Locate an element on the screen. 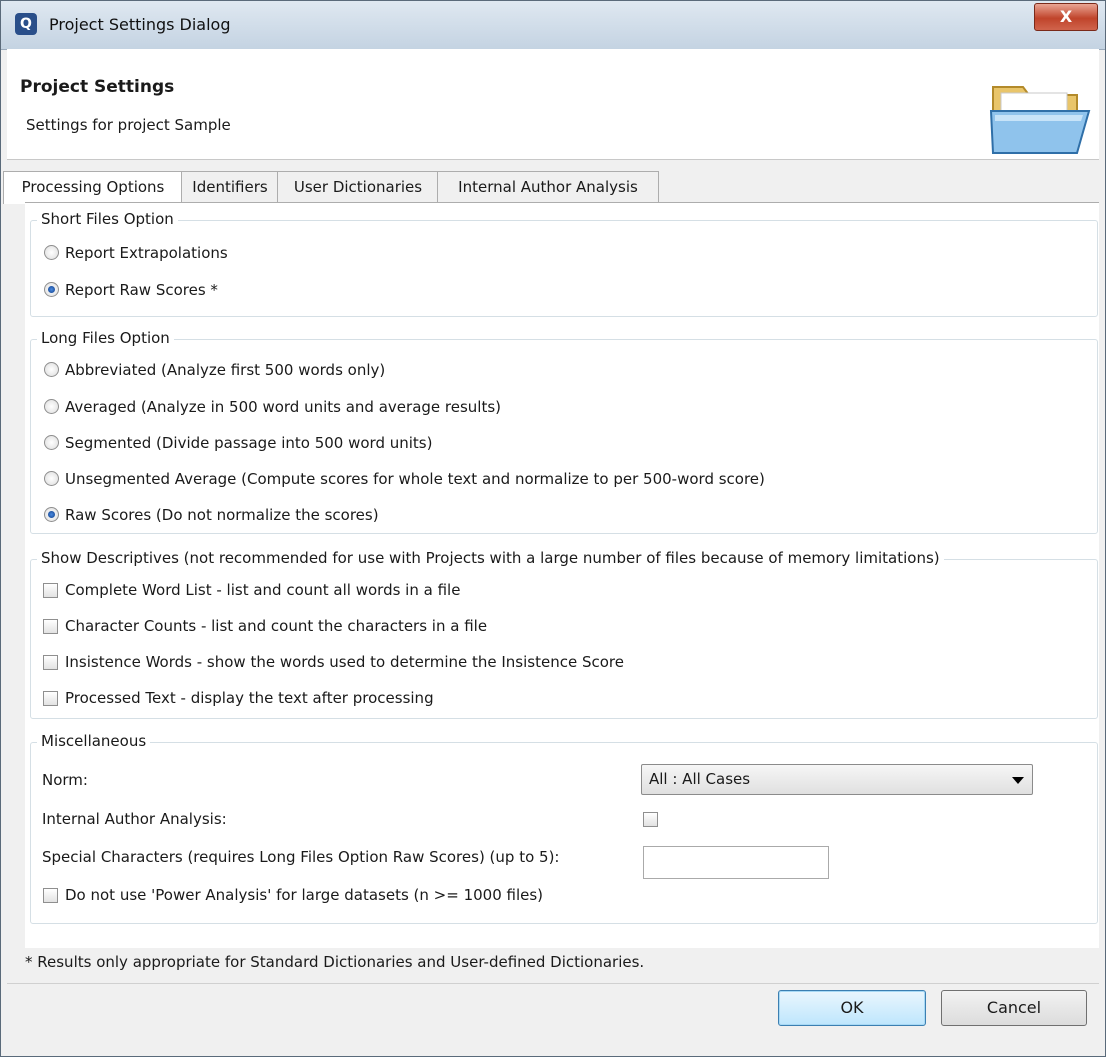 The height and width of the screenshot is (1057, 1106). radio-unsegmented-average is located at coordinates (51, 478).